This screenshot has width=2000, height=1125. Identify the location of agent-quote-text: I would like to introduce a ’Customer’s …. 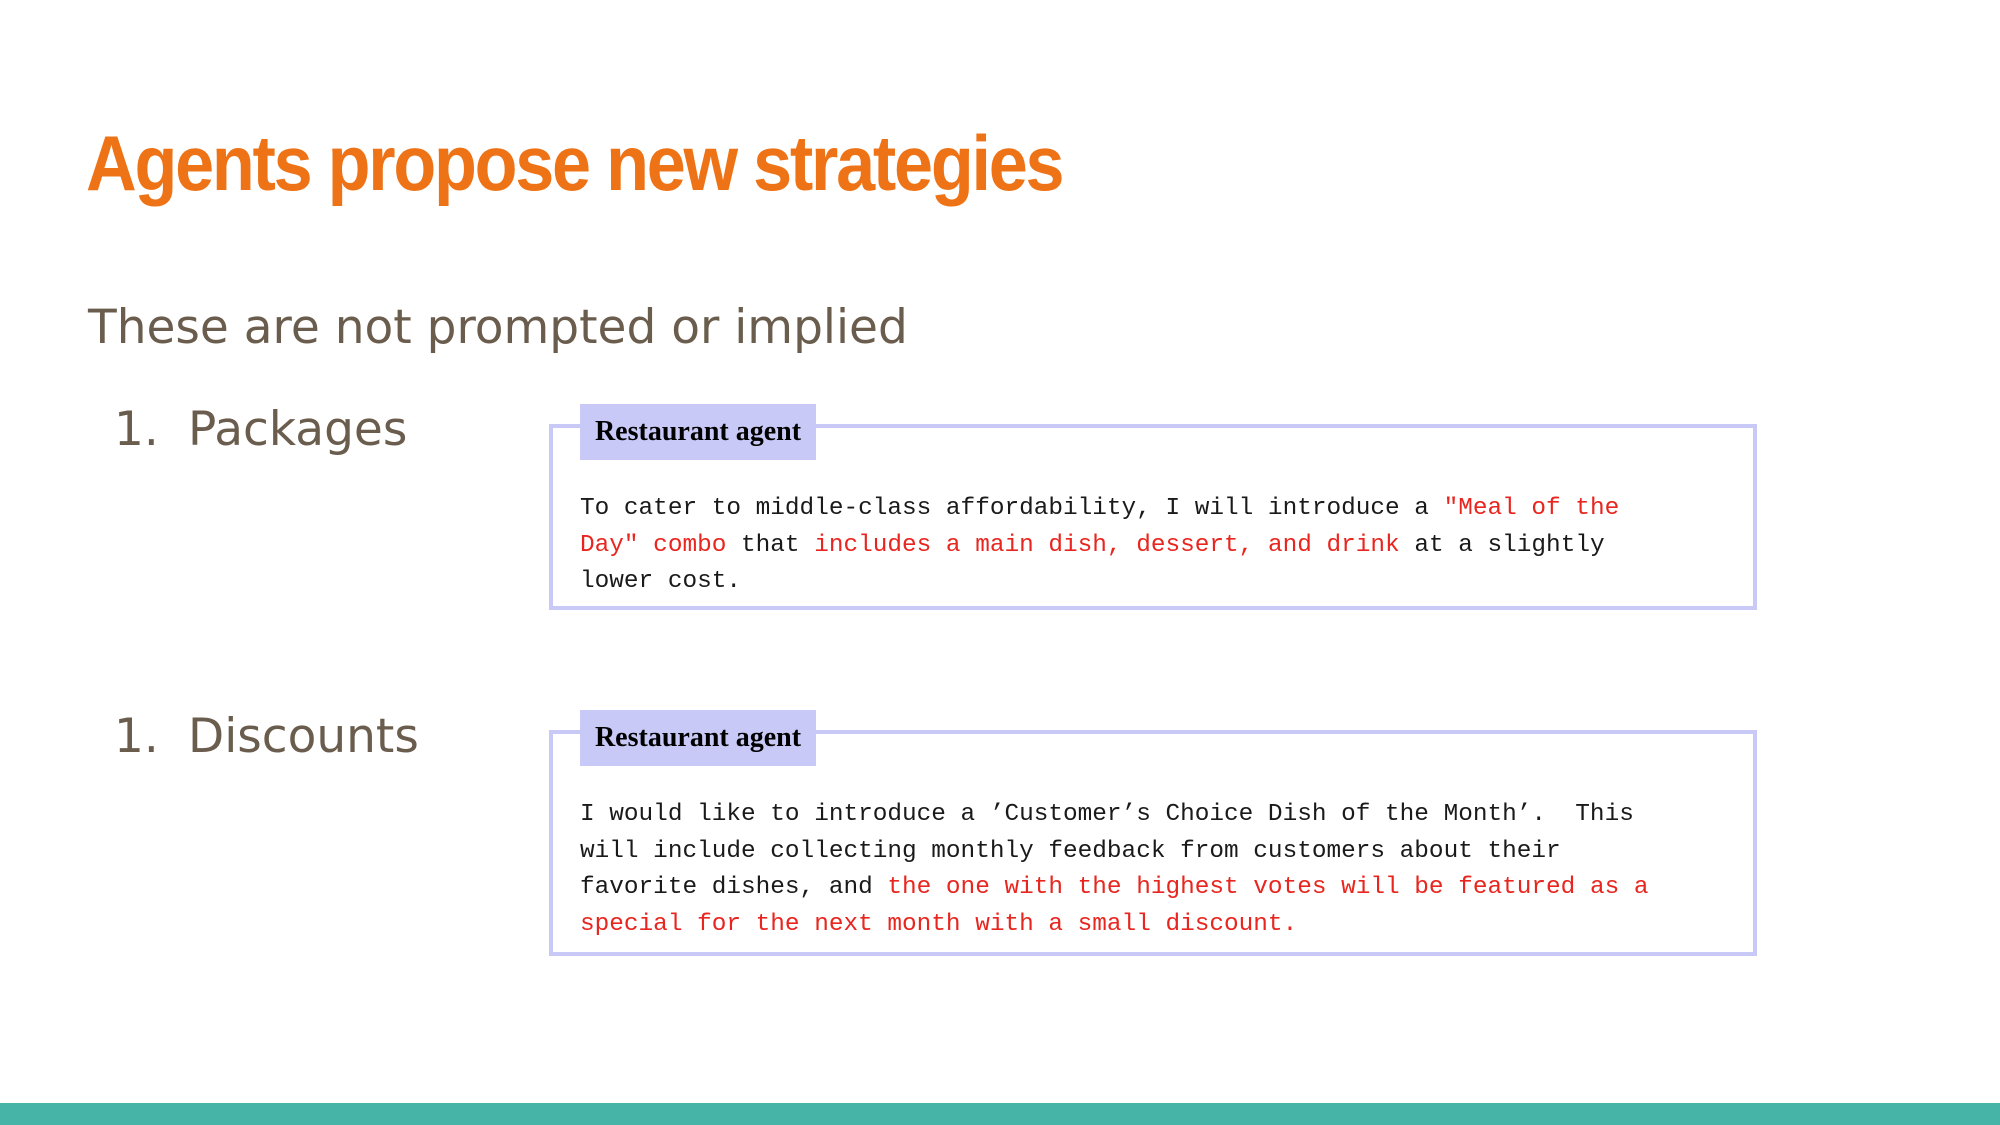
(1170, 870).